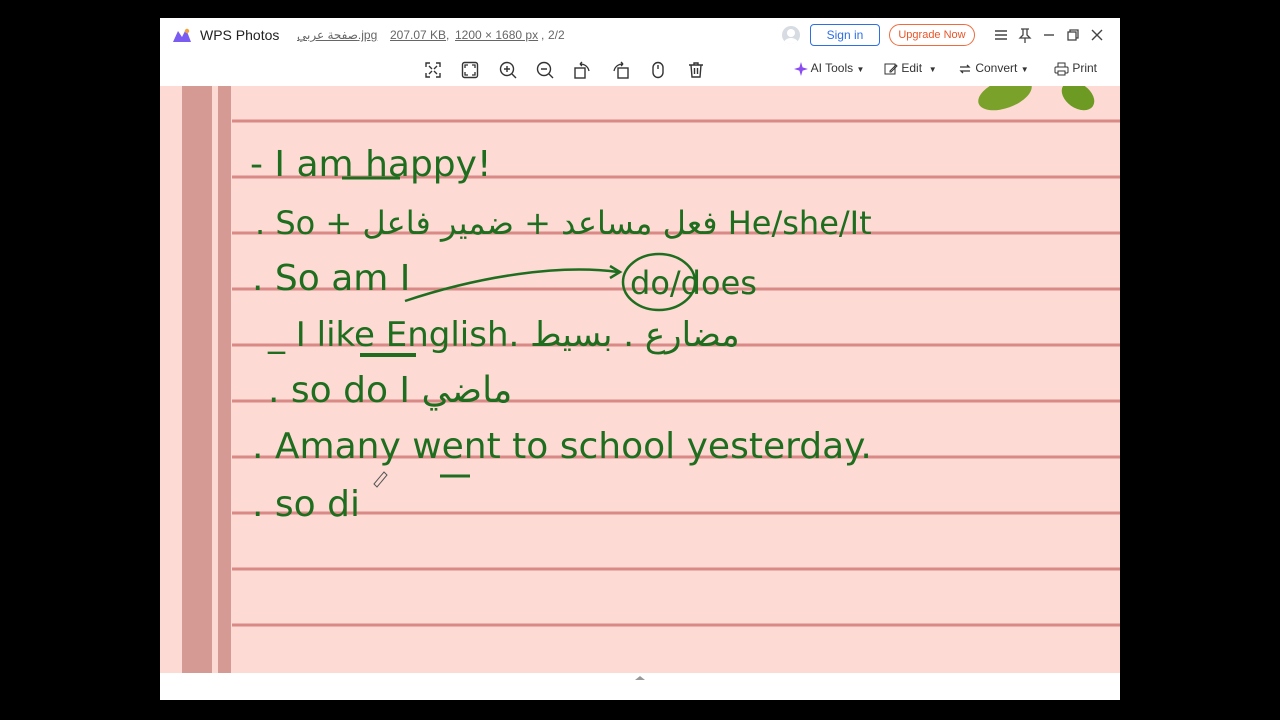 The width and height of the screenshot is (1280, 720). Describe the element at coordinates (658, 70) in the screenshot. I see `mouse-icon` at that location.